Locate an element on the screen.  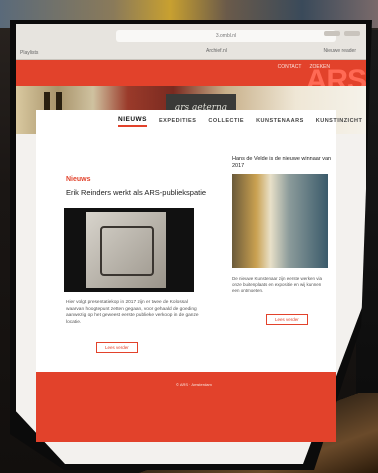
window-controls is located at coordinates (342, 33).